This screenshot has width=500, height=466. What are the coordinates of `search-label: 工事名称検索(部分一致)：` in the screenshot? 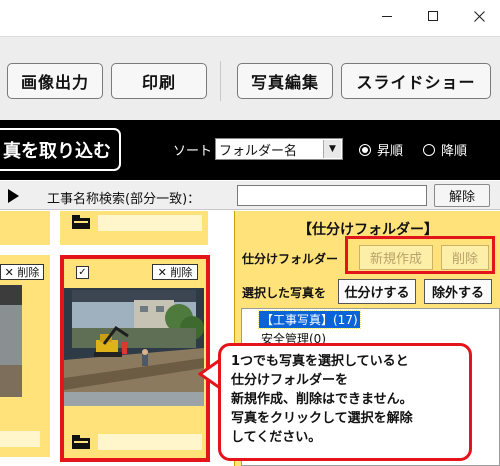 It's located at (124, 199).